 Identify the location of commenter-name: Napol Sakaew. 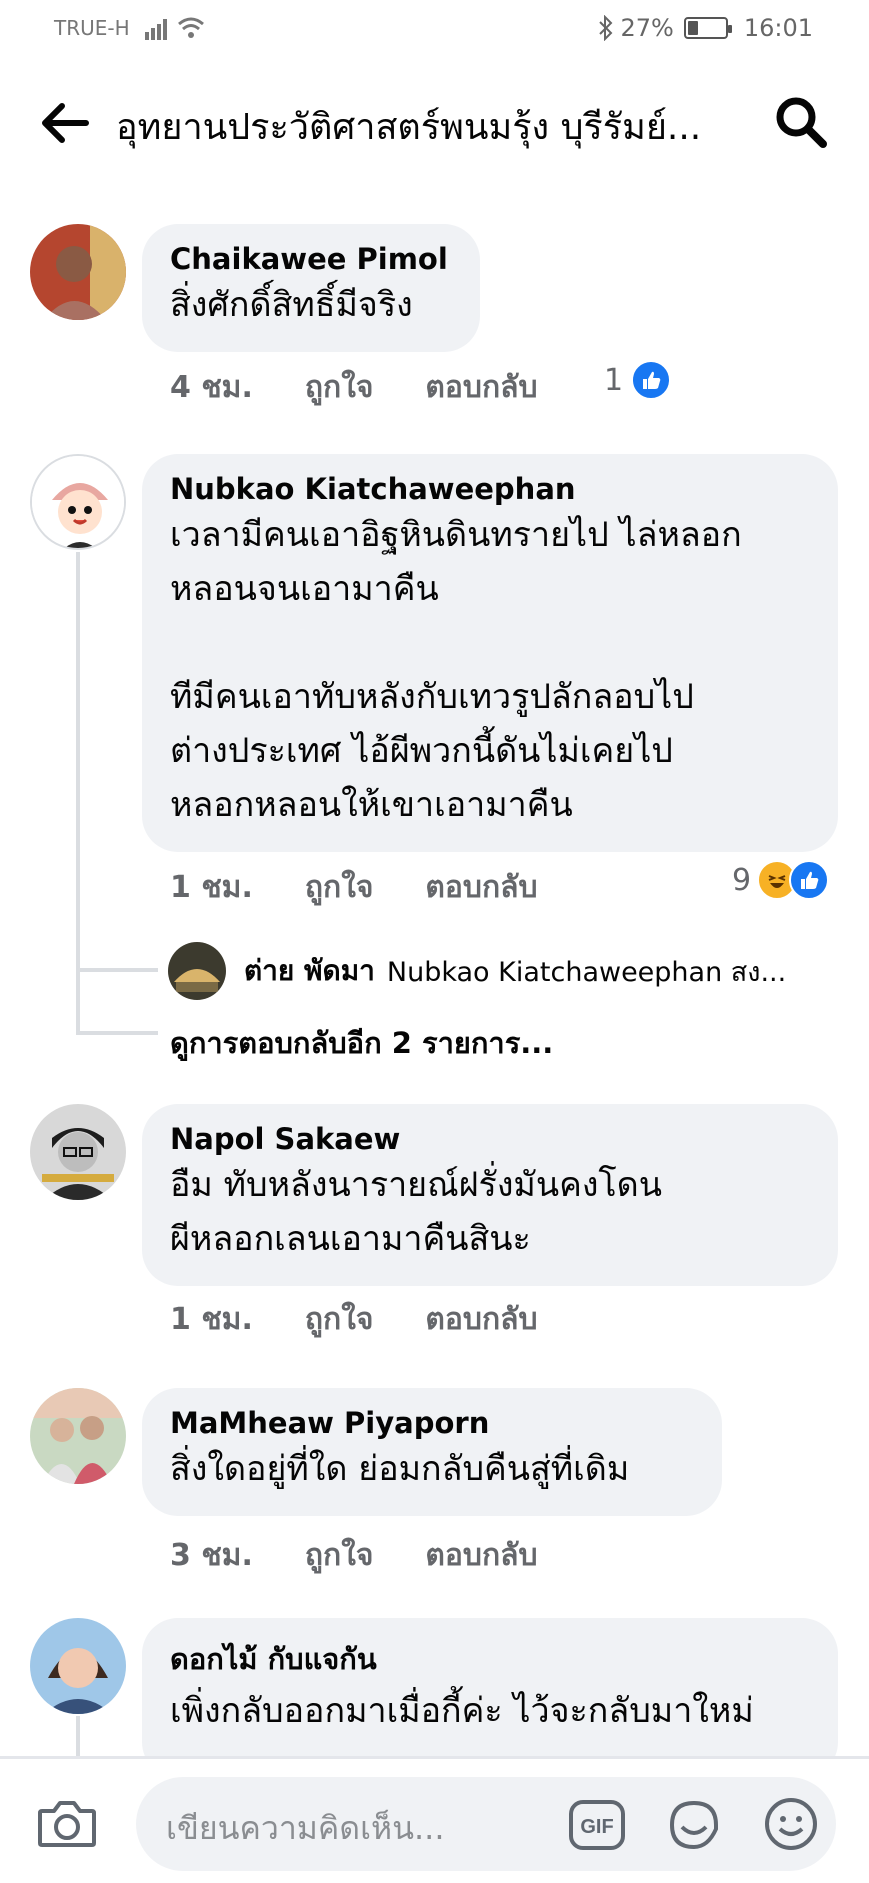
(490, 1139).